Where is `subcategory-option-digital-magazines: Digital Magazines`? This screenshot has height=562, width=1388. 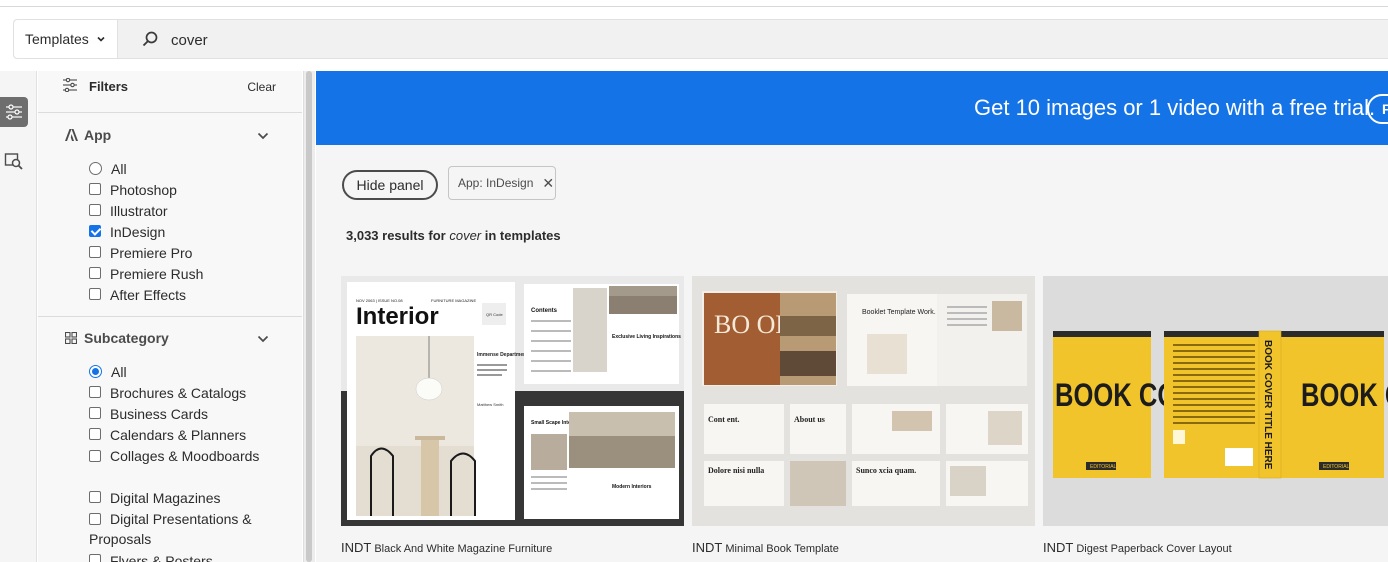
subcategory-option-digital-magazines: Digital Magazines is located at coordinates (155, 498).